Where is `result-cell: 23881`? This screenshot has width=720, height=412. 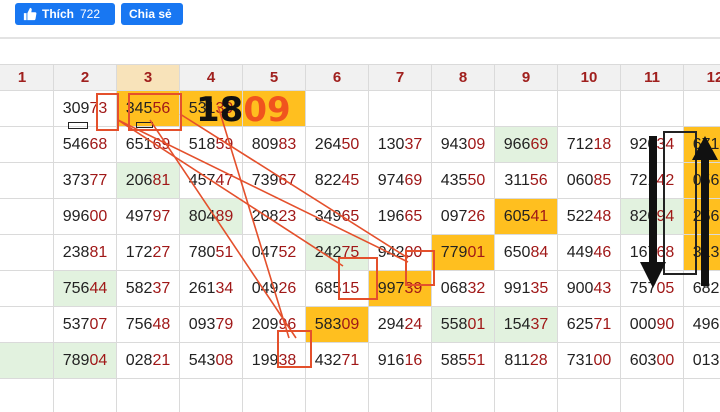
result-cell: 23881 is located at coordinates (85, 252).